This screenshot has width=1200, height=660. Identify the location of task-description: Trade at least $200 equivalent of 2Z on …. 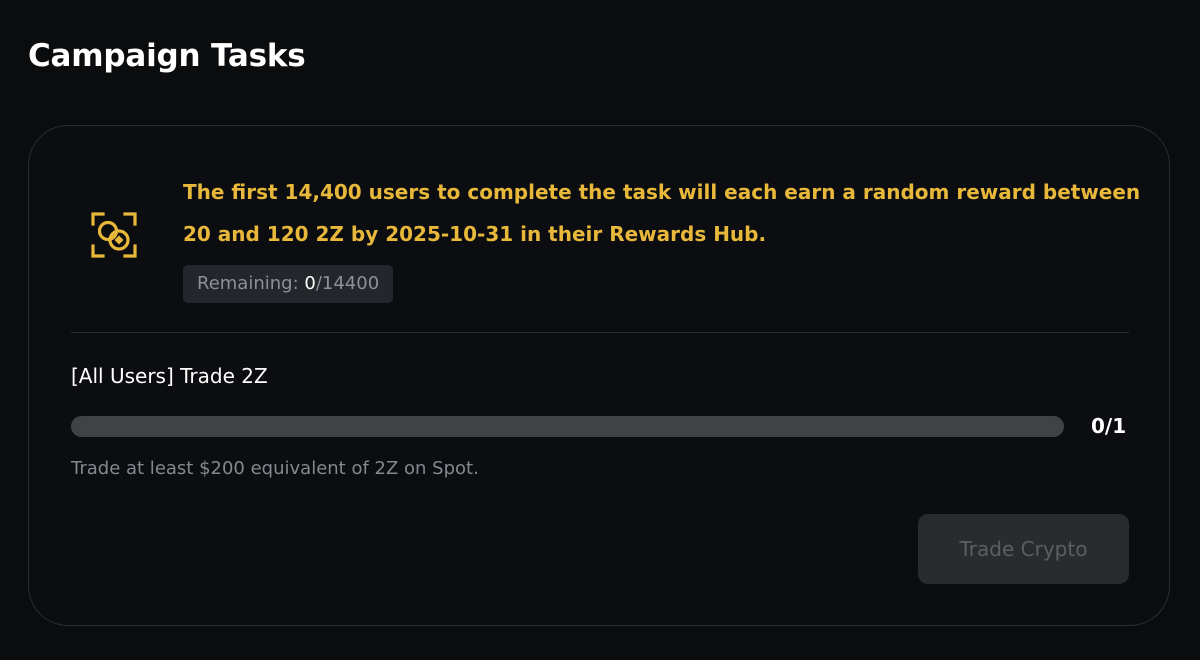
(275, 468).